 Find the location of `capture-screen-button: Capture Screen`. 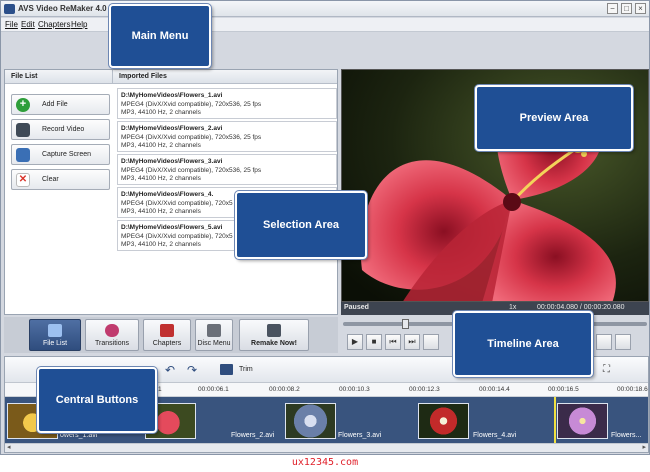

capture-screen-button: Capture Screen is located at coordinates (60, 154).